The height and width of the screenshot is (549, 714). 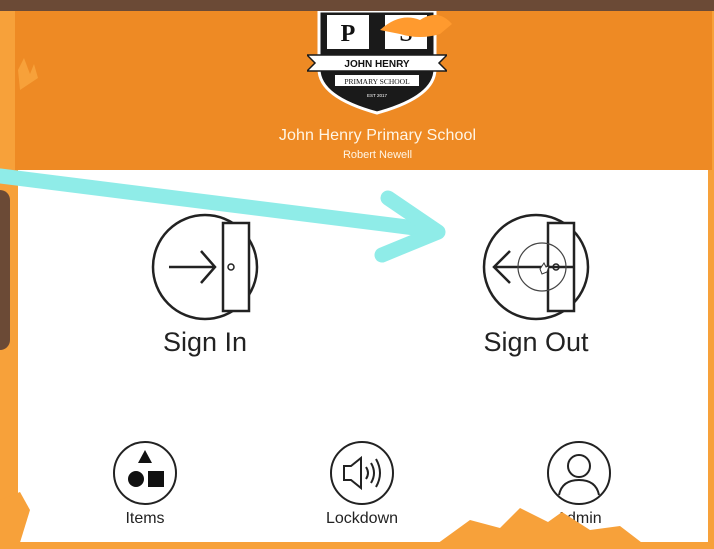 What do you see at coordinates (377, 95) in the screenshot?
I see `svg-text: EST 2017` at bounding box center [377, 95].